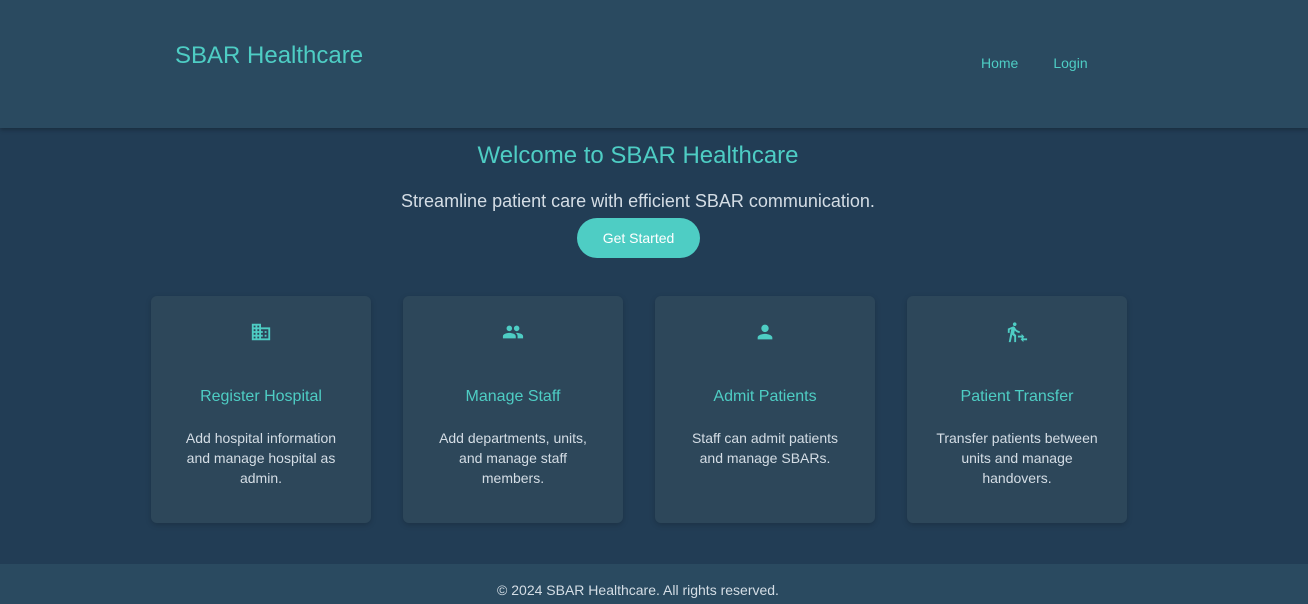  What do you see at coordinates (1034, 63) in the screenshot?
I see `main-nav: Home Login` at bounding box center [1034, 63].